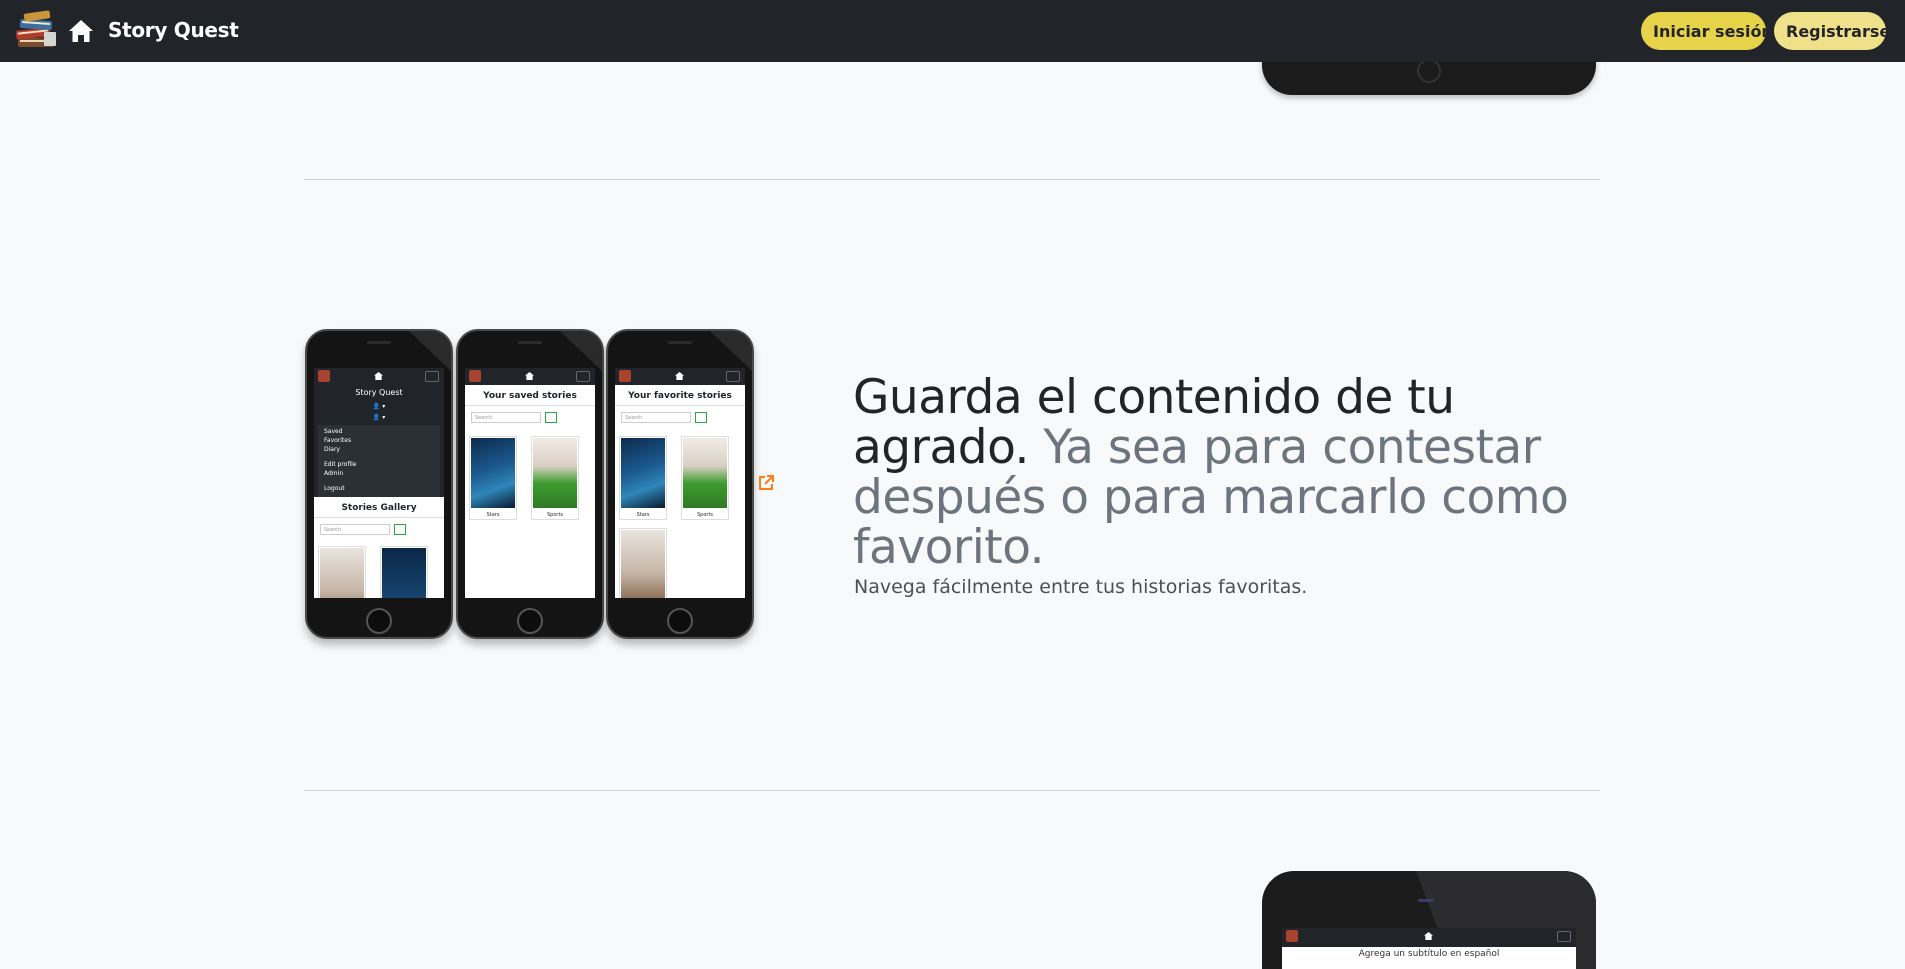 Image resolution: width=1905 pixels, height=969 pixels. What do you see at coordinates (340, 464) in the screenshot?
I see `menu-item-edit-profile: Edit profile` at bounding box center [340, 464].